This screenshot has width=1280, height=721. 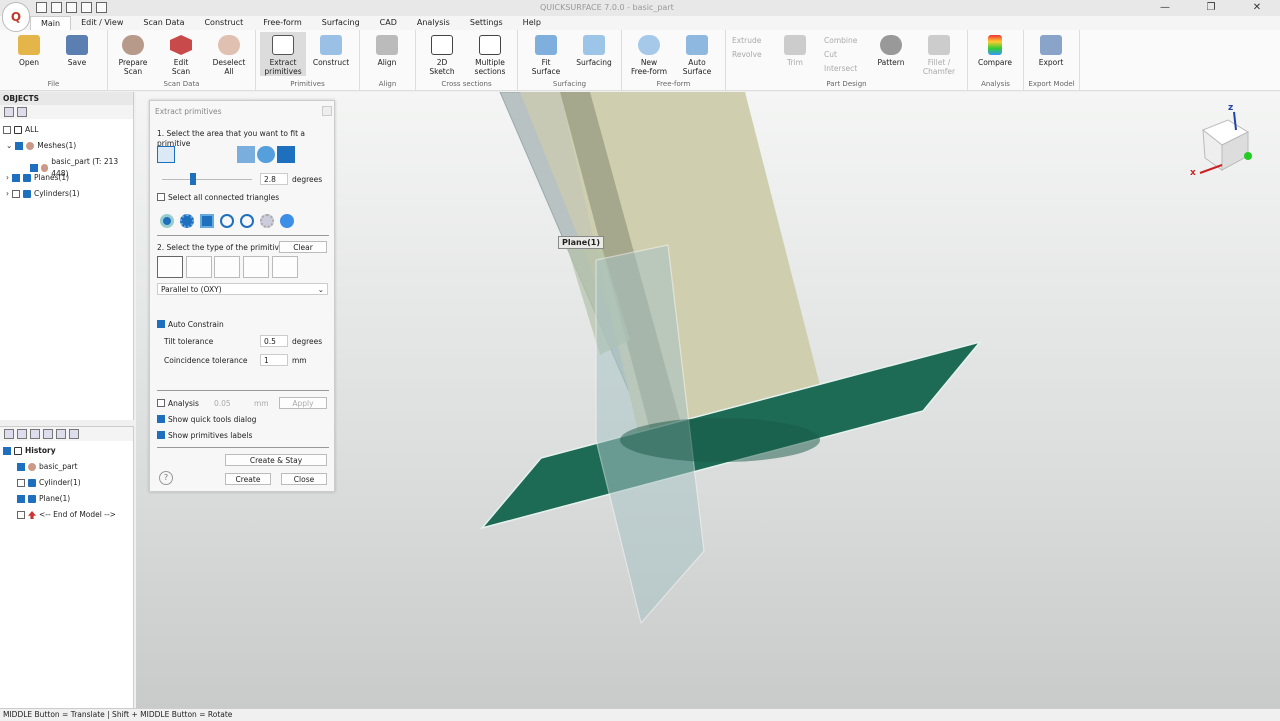 I want to click on revolve-button: Revolve, so click(x=747, y=55).